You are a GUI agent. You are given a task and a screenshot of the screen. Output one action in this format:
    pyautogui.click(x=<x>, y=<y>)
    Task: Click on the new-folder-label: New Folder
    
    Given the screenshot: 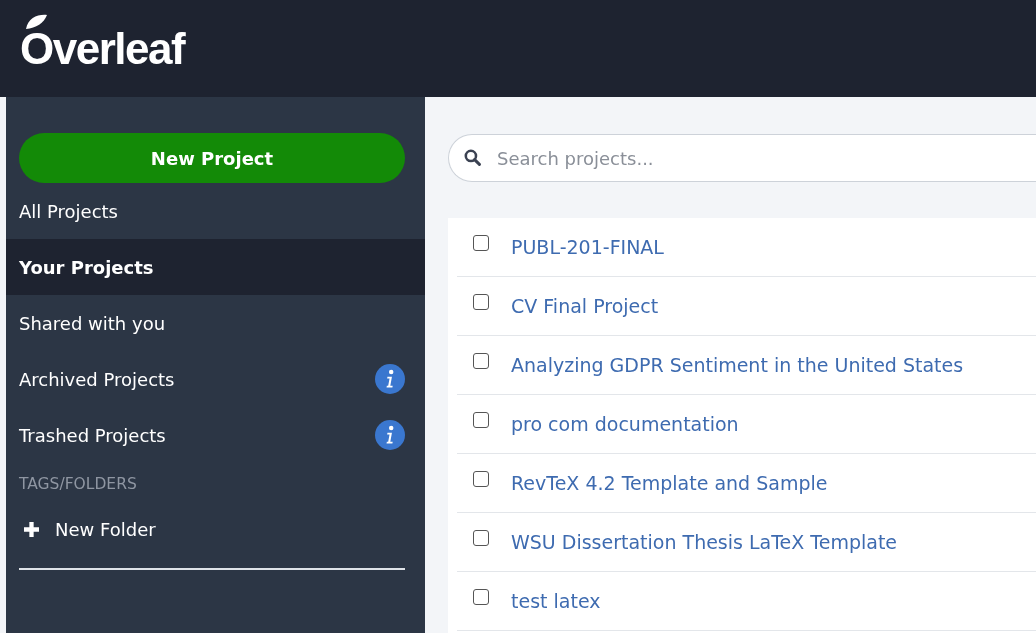 What is the action you would take?
    pyautogui.click(x=105, y=529)
    